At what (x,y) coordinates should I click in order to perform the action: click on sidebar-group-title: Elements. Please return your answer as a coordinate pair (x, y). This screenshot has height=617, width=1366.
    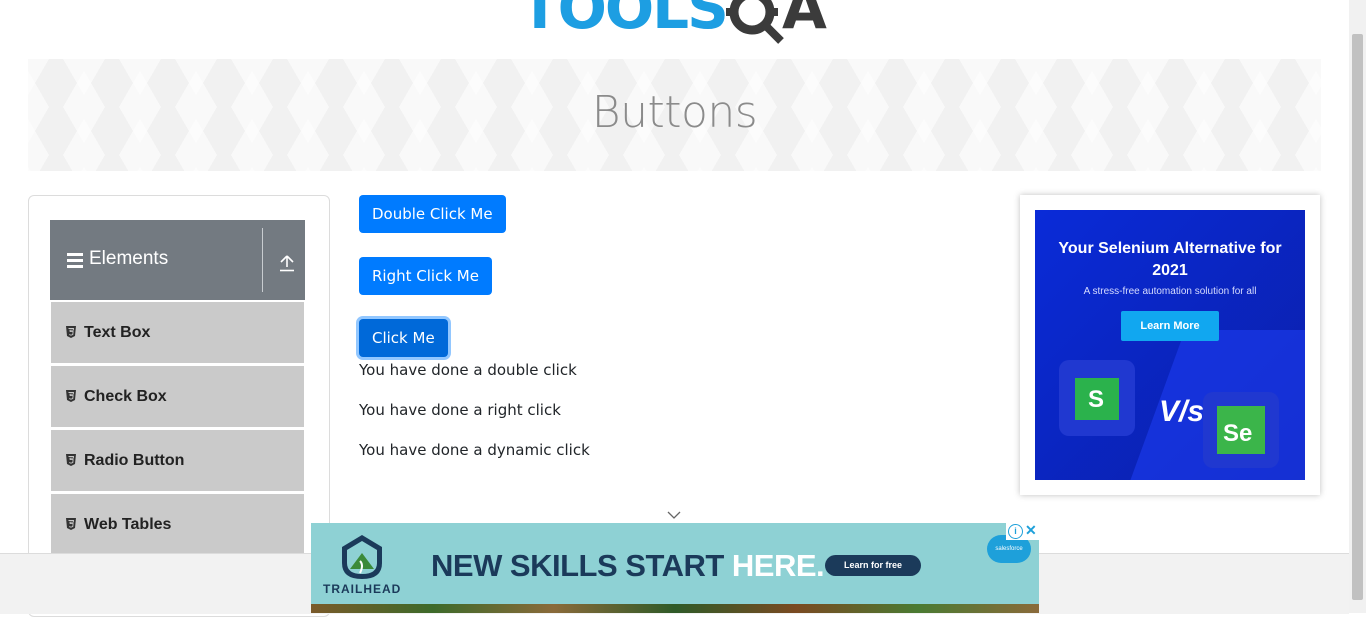
    Looking at the image, I should click on (129, 258).